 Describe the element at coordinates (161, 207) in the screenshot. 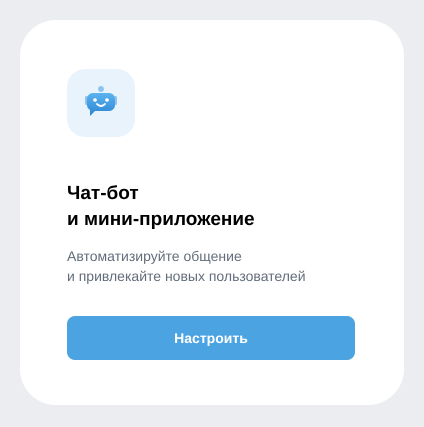

I see `card-title: Чат-бот и мини-приложение` at that location.